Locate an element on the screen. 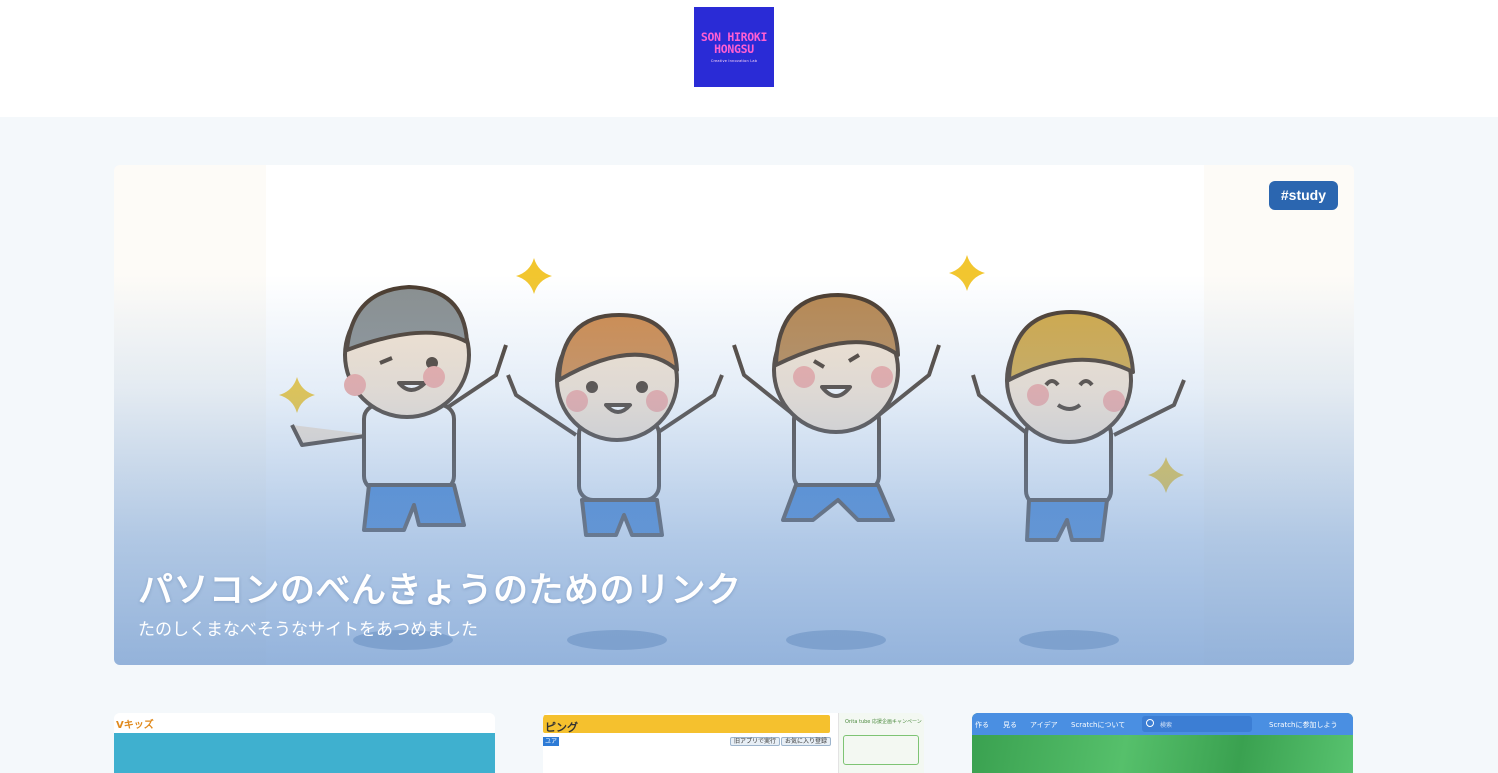  card-thumbnail-nav-create: 作る is located at coordinates (982, 725).